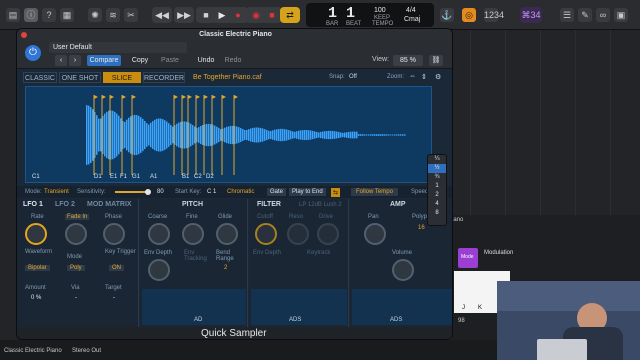 The width and height of the screenshot is (640, 360). What do you see at coordinates (131, 192) in the screenshot?
I see `sensitivity-slider` at bounding box center [131, 192].